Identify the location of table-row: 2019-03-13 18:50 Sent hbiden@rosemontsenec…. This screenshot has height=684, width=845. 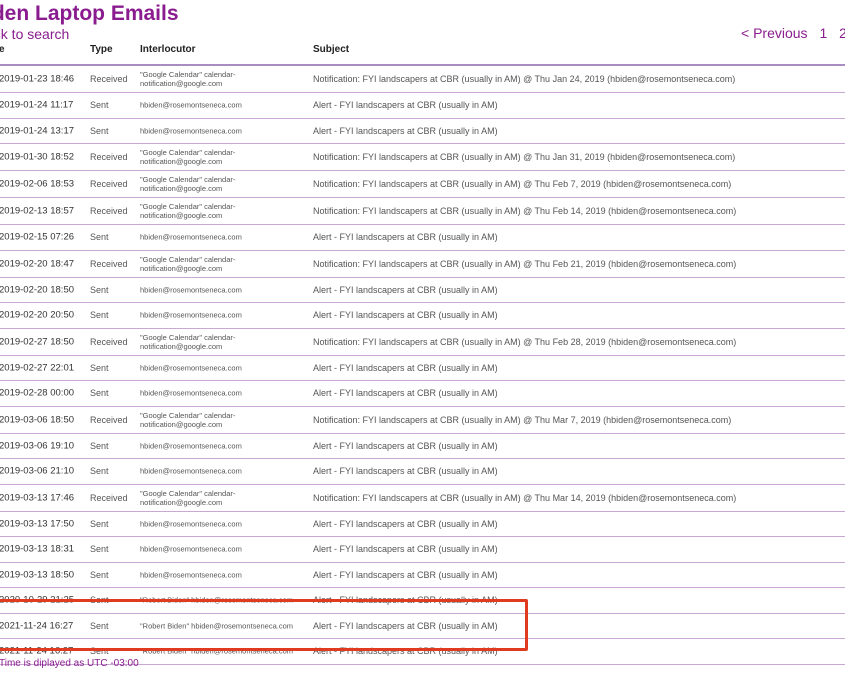
(422, 575).